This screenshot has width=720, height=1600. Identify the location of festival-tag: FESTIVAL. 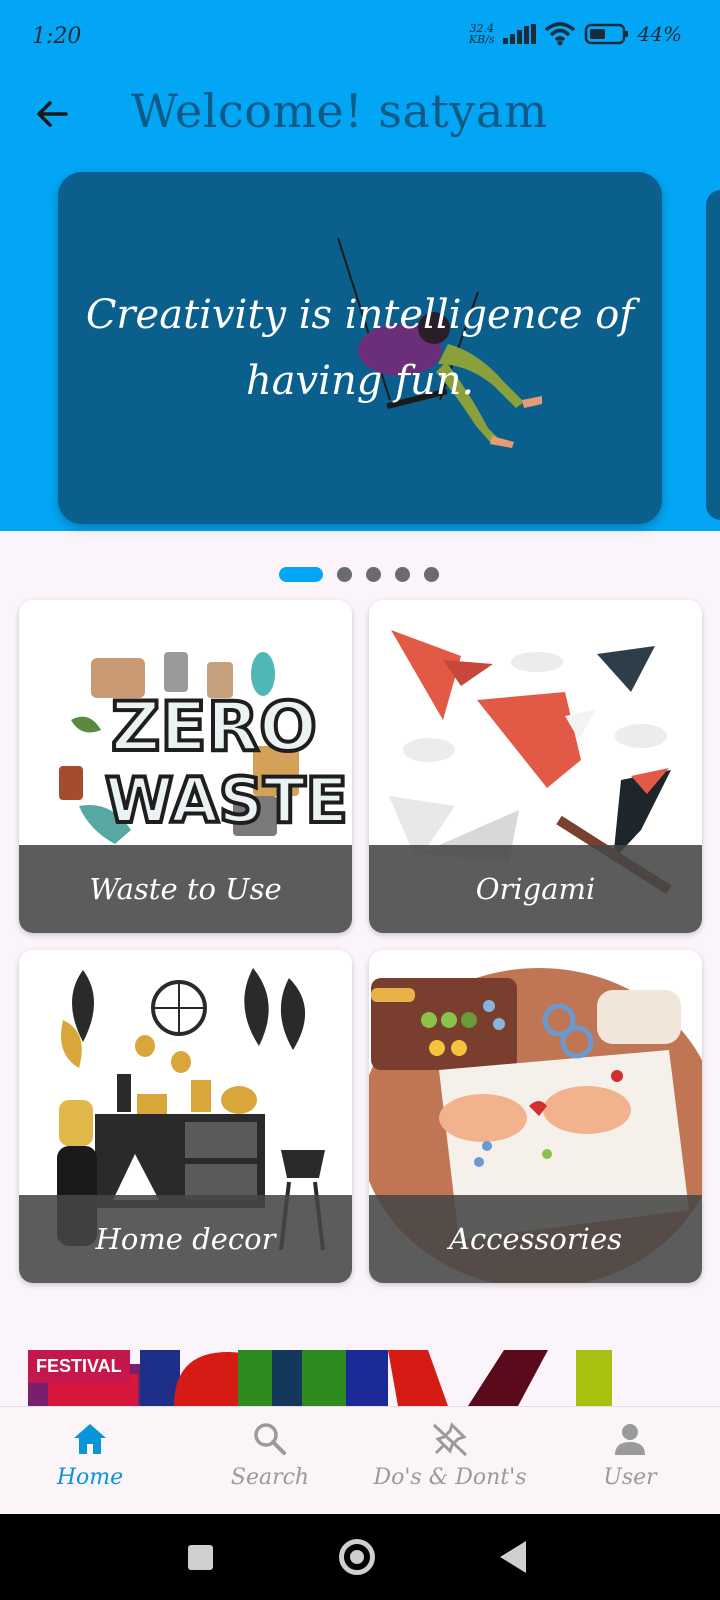
(79, 1366).